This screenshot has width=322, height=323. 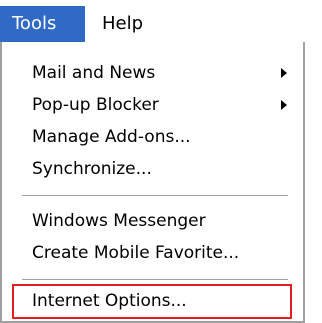 I want to click on menubar-tools: Tools, so click(x=42, y=24).